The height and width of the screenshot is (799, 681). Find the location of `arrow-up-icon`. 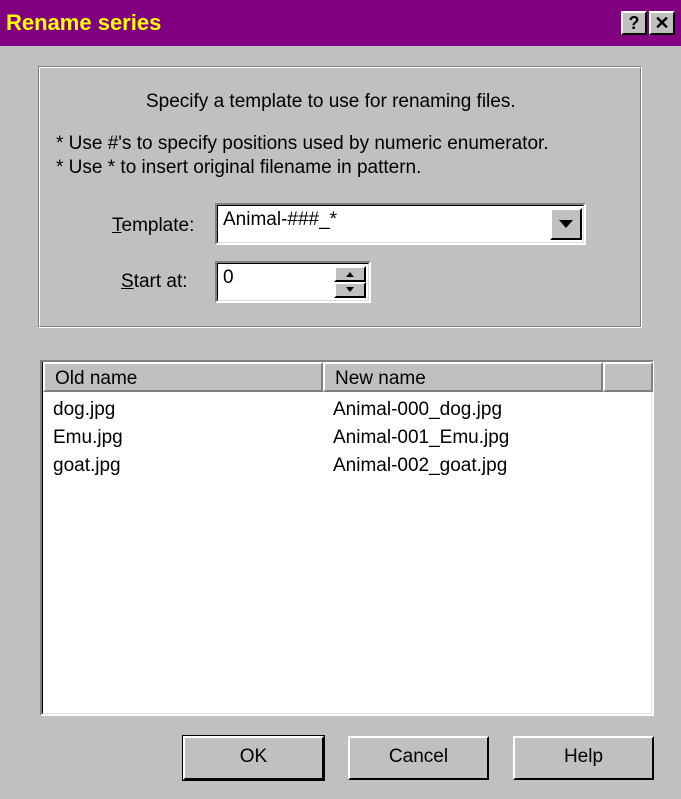

arrow-up-icon is located at coordinates (350, 274).